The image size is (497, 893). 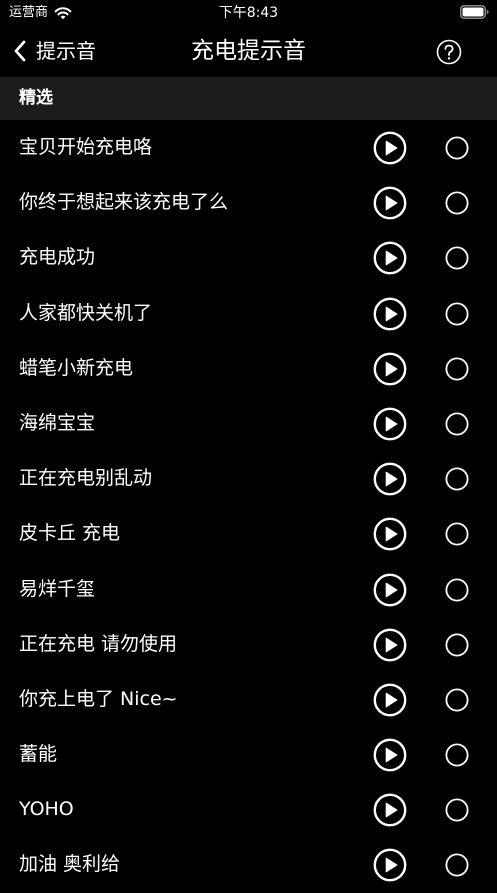 I want to click on list-item: 蜡笔小新充电, so click(x=248, y=368).